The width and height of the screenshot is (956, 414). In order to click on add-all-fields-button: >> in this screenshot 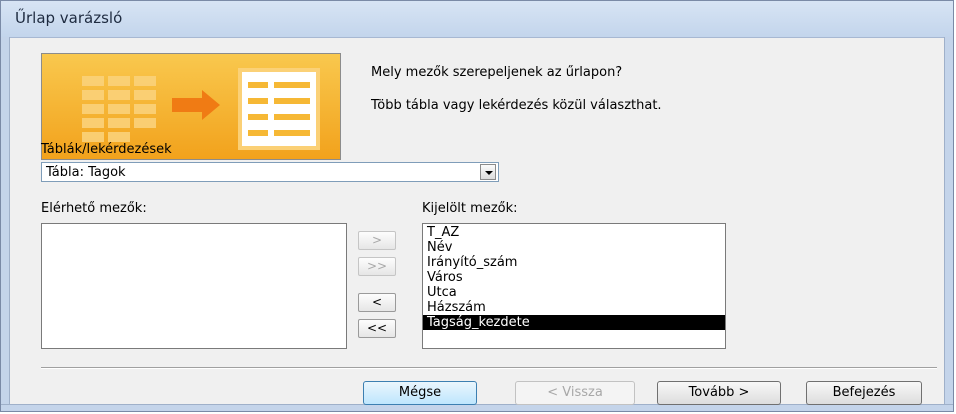, I will do `click(377, 266)`.